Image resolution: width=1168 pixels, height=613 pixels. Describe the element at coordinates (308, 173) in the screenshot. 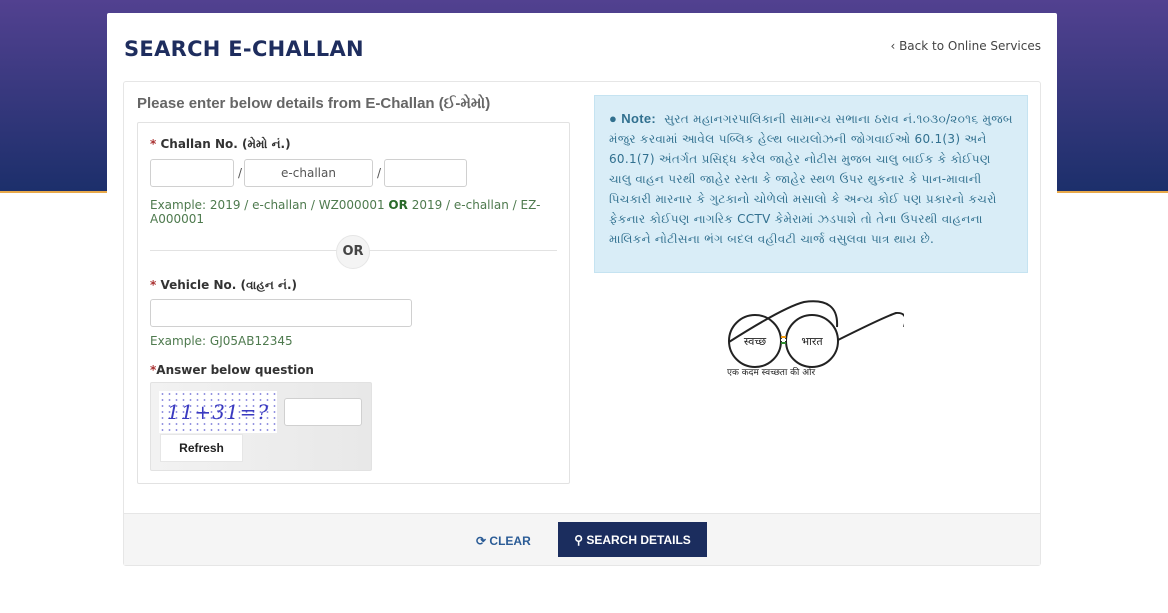

I see `challan-type-input` at that location.